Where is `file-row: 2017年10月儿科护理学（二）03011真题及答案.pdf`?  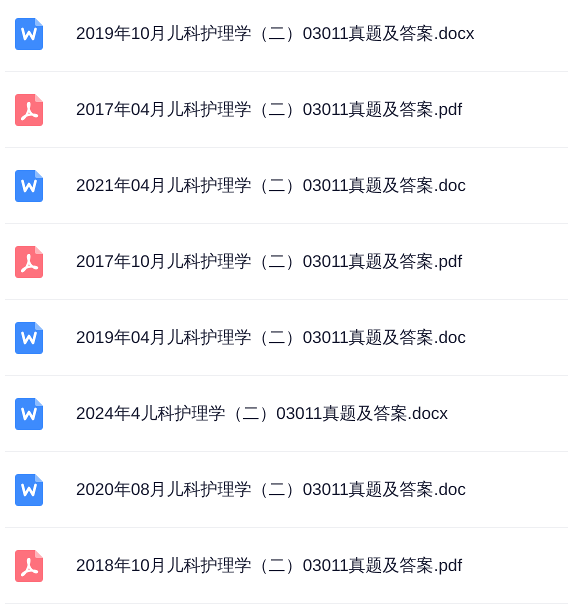 file-row: 2017年10月儿科护理学（二）03011真题及答案.pdf is located at coordinates (286, 262).